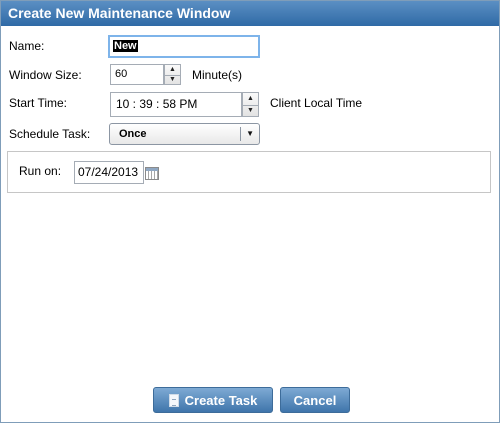 This screenshot has width=500, height=423. What do you see at coordinates (316, 103) in the screenshot?
I see `start-time-zone: Client Local Time` at bounding box center [316, 103].